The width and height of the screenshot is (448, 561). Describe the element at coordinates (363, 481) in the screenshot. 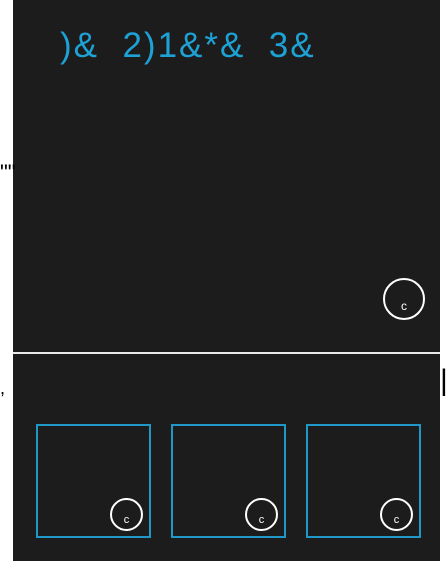

I see `tile-3: c` at that location.